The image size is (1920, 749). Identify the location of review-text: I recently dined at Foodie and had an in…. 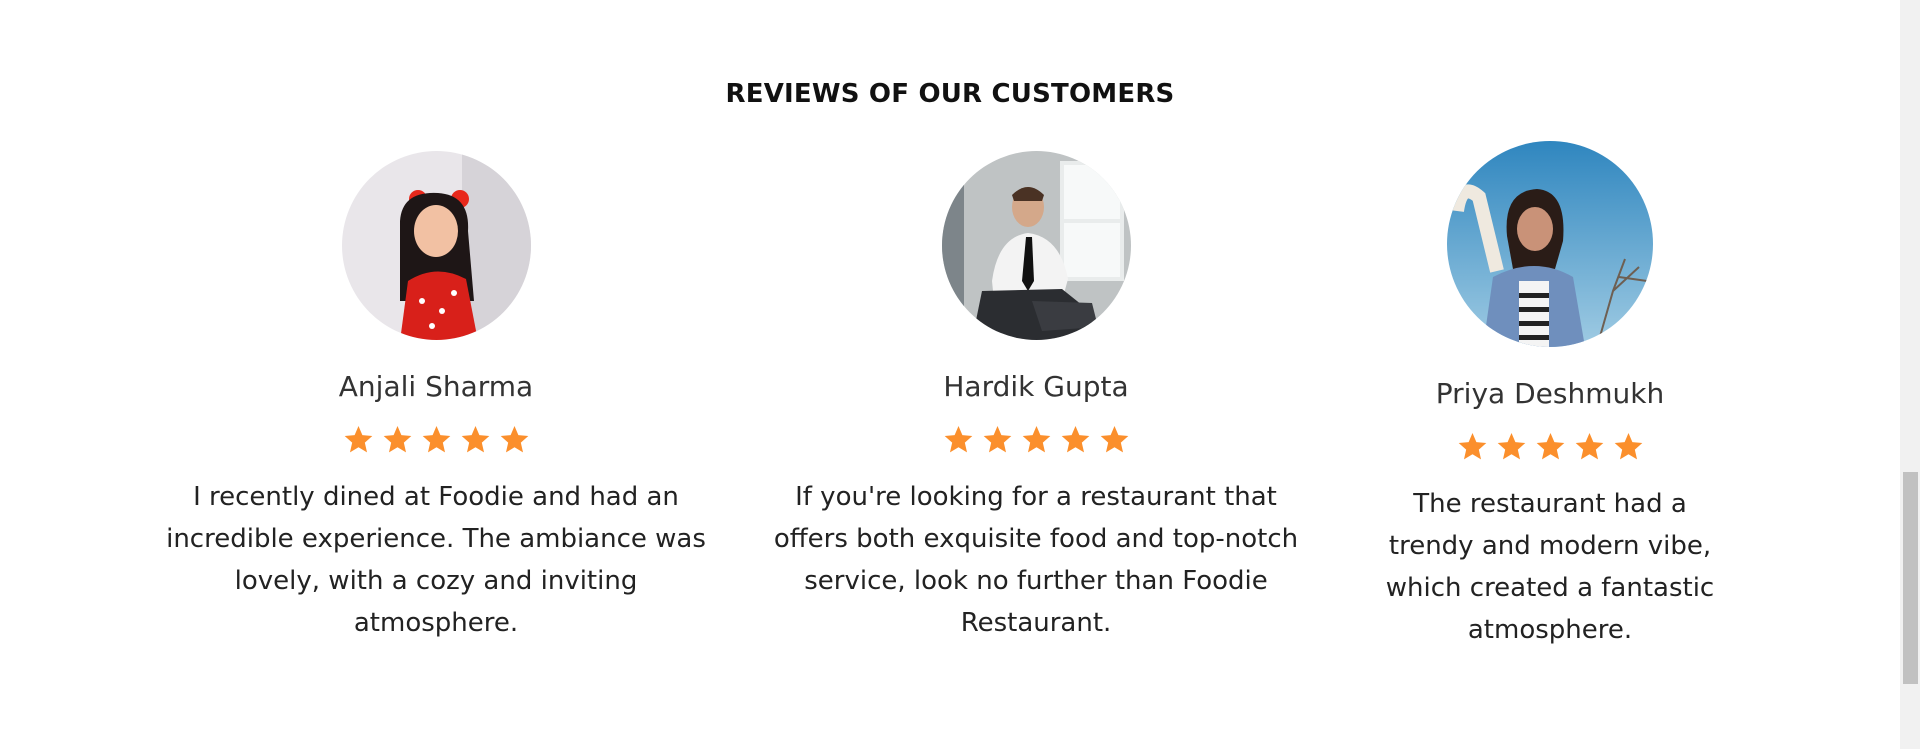
(436, 560).